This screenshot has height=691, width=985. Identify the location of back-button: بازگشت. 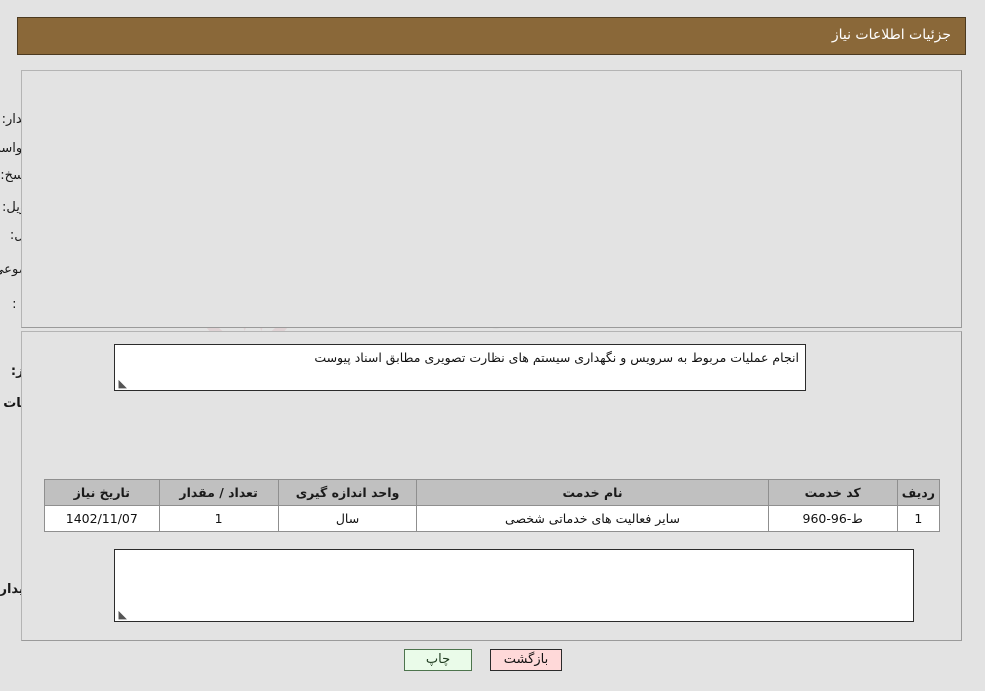
(527, 660).